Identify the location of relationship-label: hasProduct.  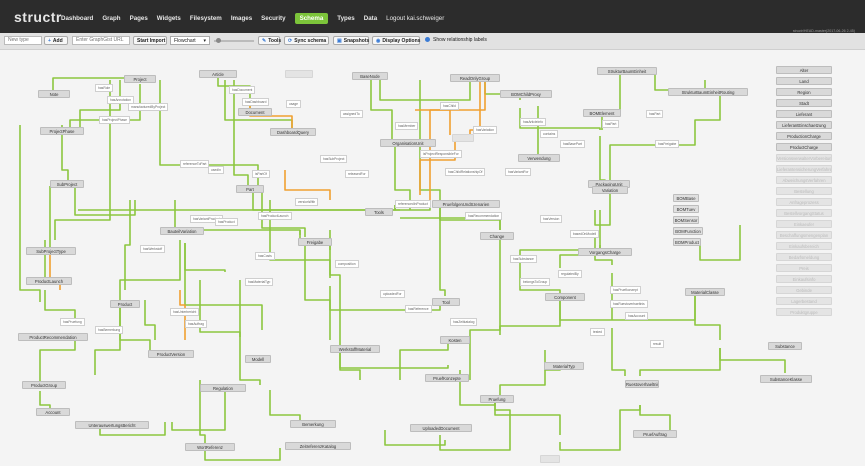
(226, 222).